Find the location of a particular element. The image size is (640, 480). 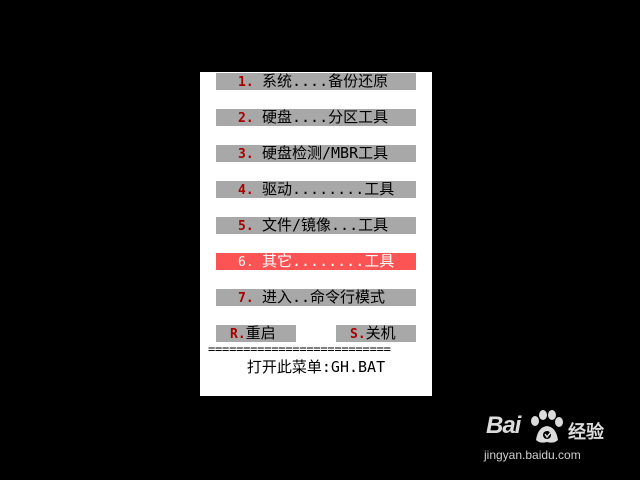

menu-item-hotkey: 3. is located at coordinates (246, 154).